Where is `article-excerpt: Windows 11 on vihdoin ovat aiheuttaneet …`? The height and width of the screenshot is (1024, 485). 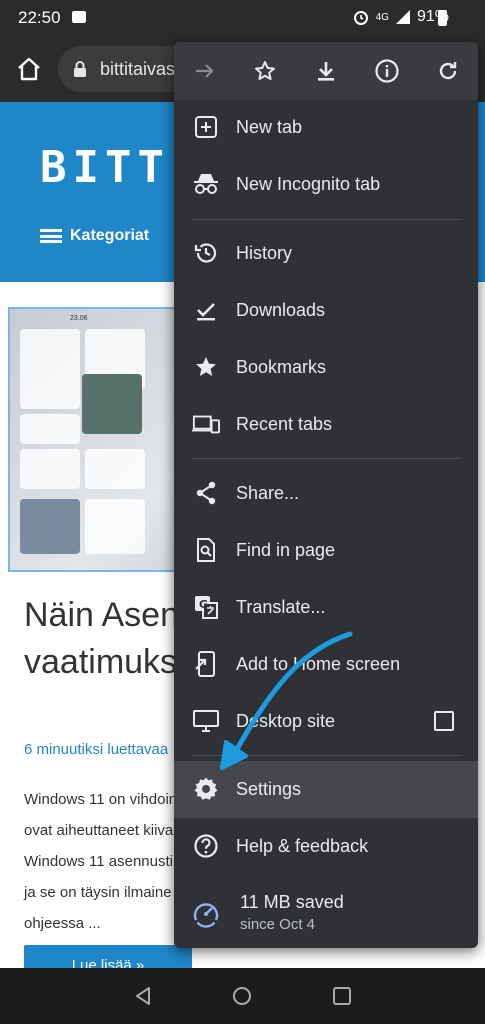 article-excerpt: Windows 11 on vihdoin ovat aiheuttaneet … is located at coordinates (100, 861).